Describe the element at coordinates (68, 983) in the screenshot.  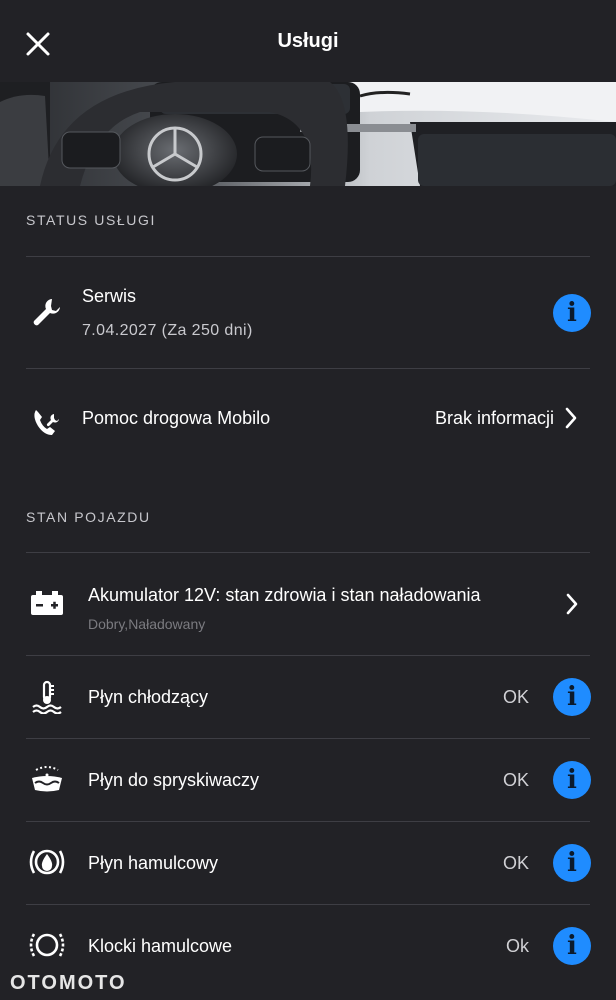
I see `watermark-logo: OTOMOTO` at that location.